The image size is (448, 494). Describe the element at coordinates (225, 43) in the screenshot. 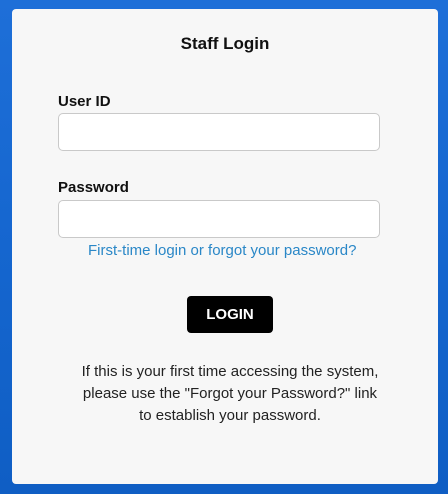

I see `page-title: Staff Login` at that location.